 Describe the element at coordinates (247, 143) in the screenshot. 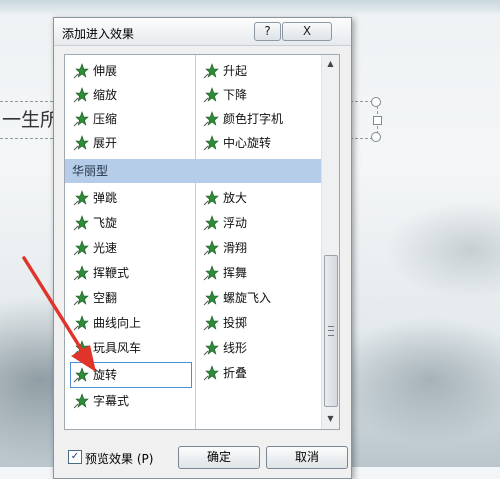

I see `effect-label: 中心旋转` at that location.